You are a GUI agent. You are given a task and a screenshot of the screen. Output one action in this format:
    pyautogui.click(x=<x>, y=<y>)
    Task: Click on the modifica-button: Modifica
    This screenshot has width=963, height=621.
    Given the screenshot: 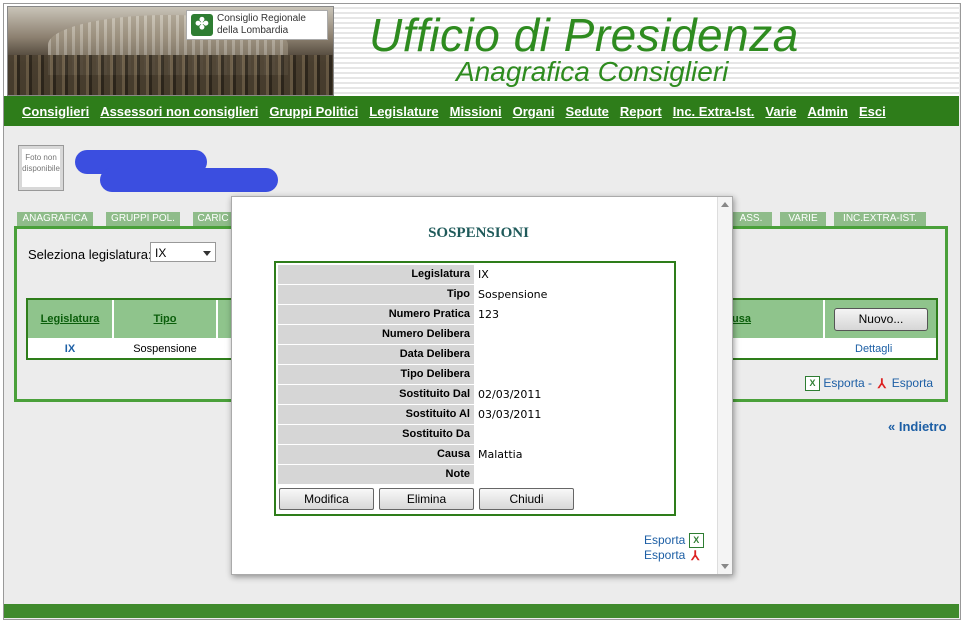 What is the action you would take?
    pyautogui.click(x=326, y=499)
    